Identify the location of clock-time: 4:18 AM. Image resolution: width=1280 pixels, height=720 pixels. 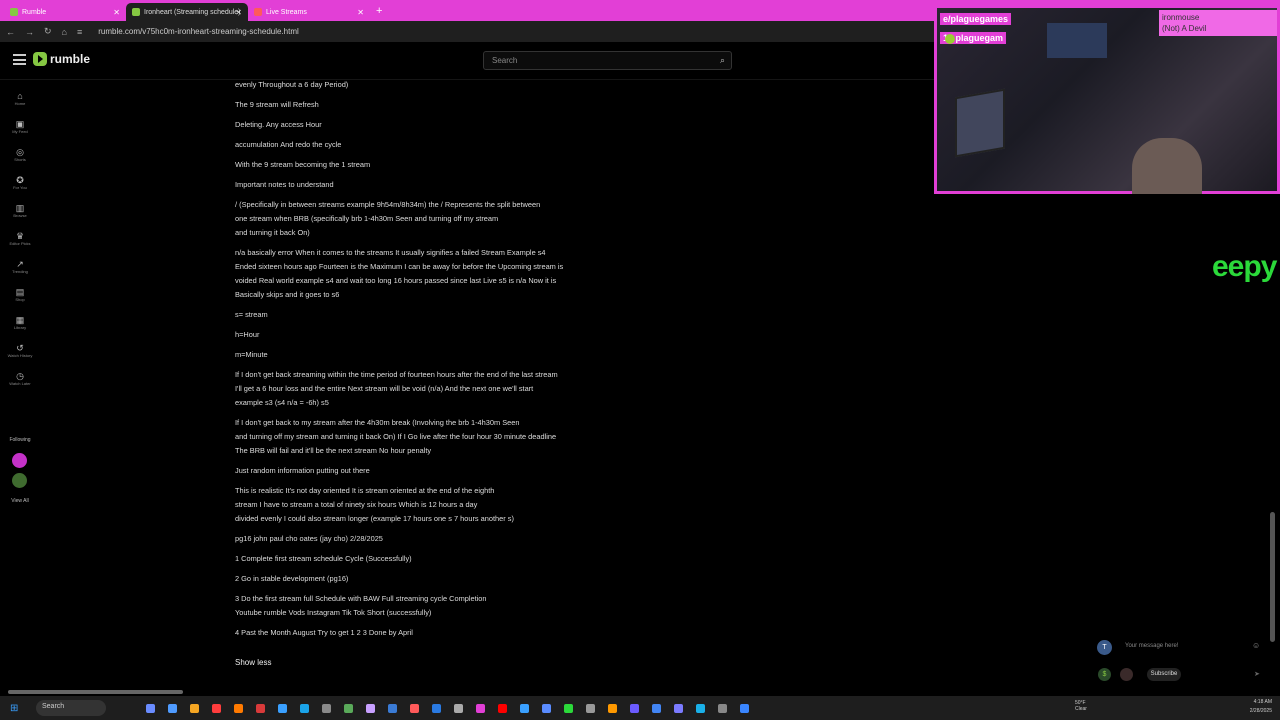
(1262, 702).